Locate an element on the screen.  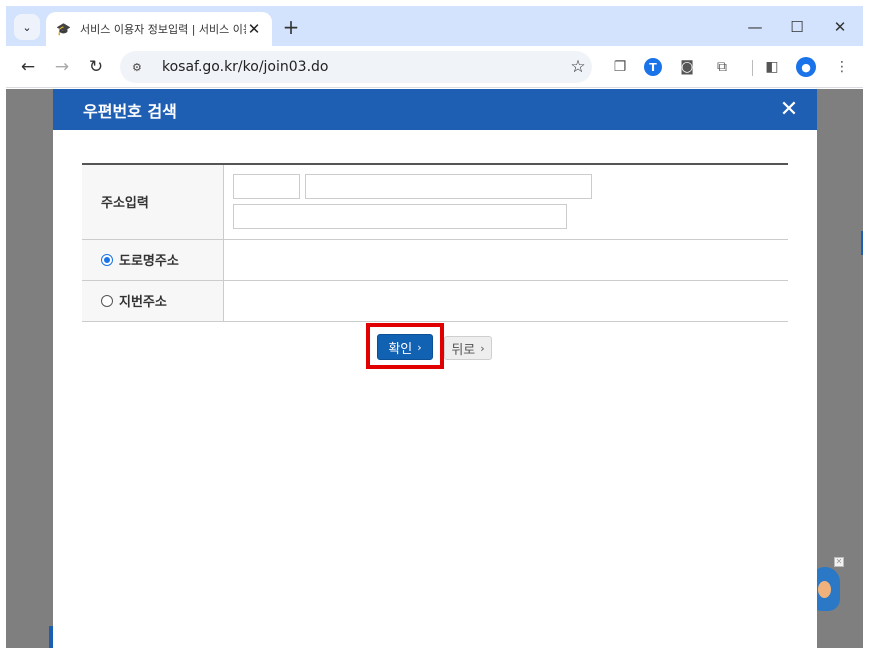
minimize-icon: — is located at coordinates (755, 27).